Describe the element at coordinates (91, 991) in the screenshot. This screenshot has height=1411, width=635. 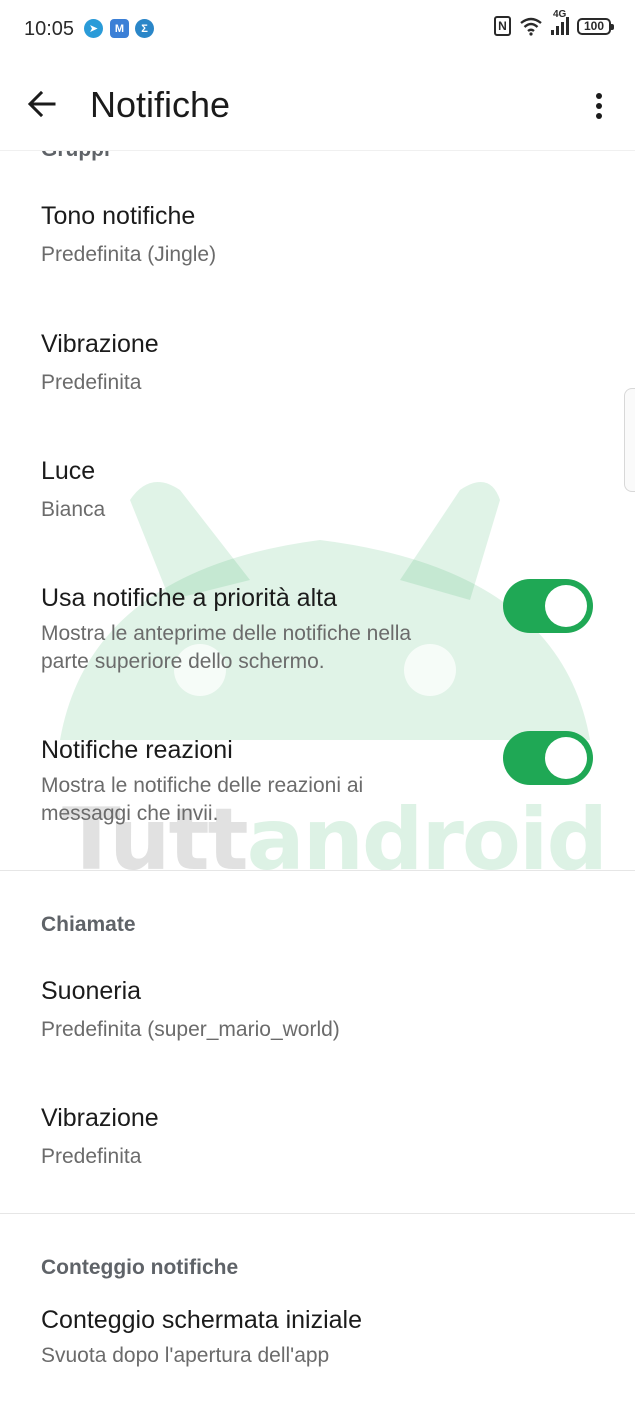
I see `setting-title: Suoneria` at that location.